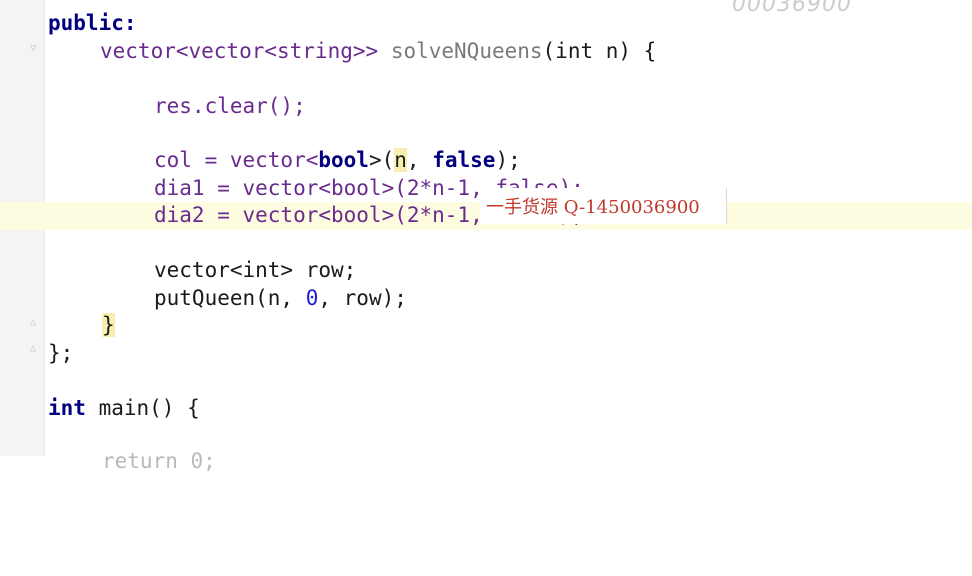 The image size is (972, 576). Describe the element at coordinates (280, 298) in the screenshot. I see `code-line-8: putQueen(n, 0, row);` at that location.